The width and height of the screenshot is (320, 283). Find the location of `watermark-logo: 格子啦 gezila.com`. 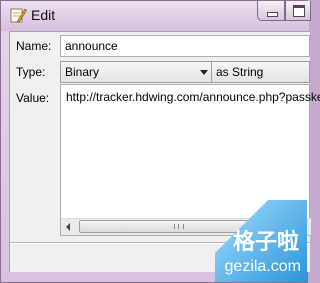

watermark-logo: 格子啦 gezila.com is located at coordinates (261, 241).